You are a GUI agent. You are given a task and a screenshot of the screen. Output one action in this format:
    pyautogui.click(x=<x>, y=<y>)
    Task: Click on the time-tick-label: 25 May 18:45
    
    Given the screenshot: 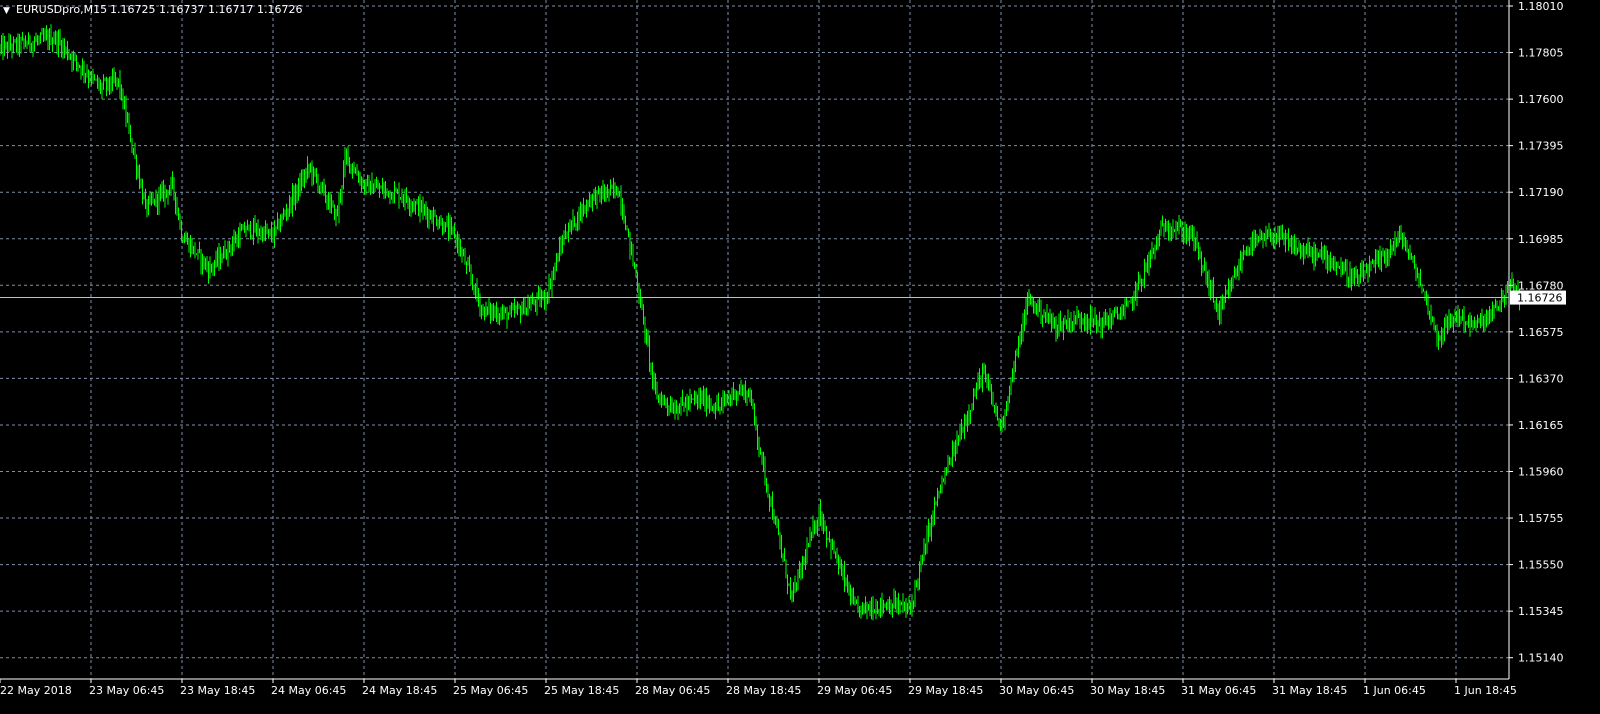 What is the action you would take?
    pyautogui.click(x=581, y=690)
    